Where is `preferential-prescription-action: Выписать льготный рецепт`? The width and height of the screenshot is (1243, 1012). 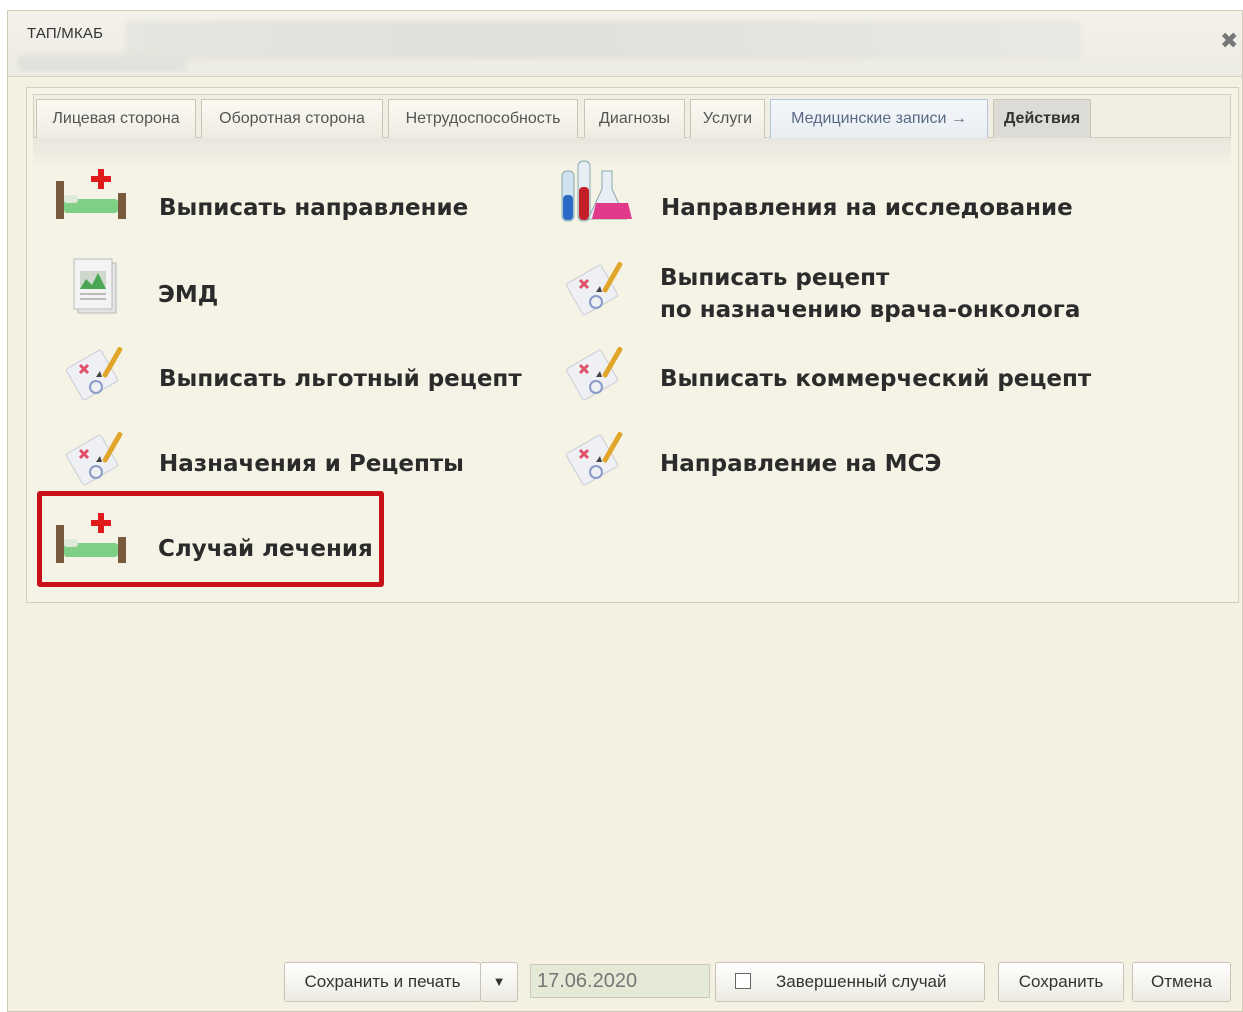 preferential-prescription-action: Выписать льготный рецепт is located at coordinates (288, 374).